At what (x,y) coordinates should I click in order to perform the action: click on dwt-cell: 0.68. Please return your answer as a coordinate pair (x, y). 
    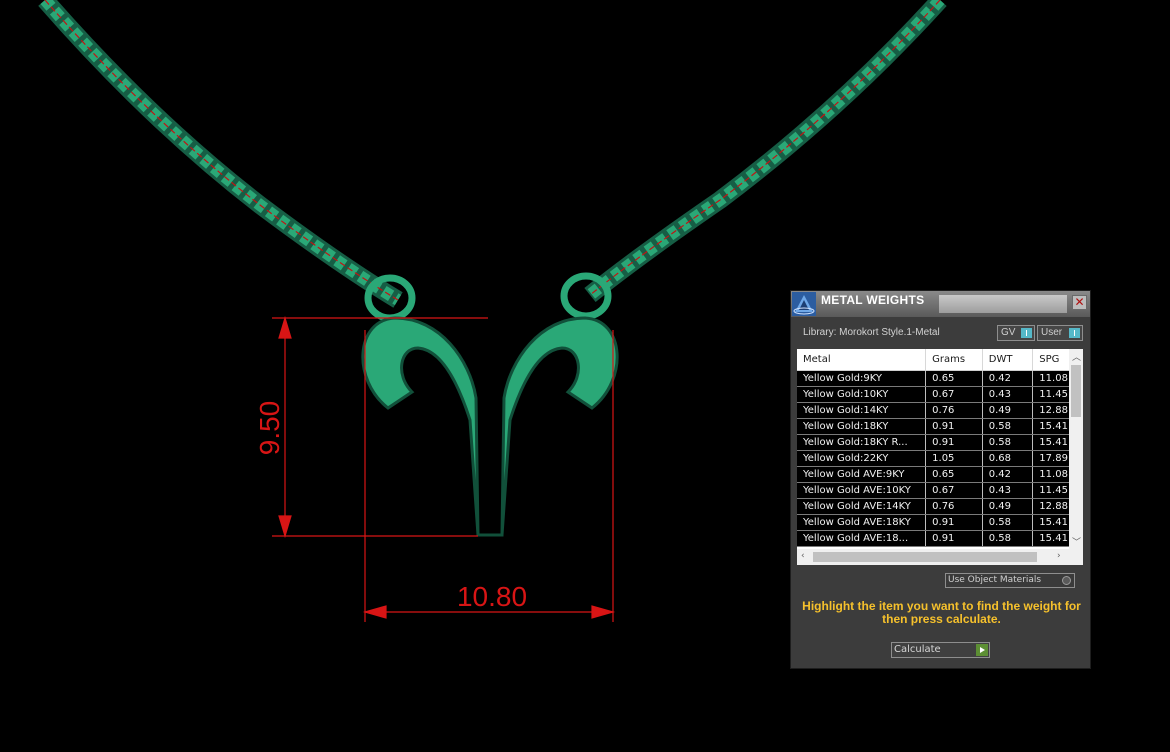
    Looking at the image, I should click on (1008, 458).